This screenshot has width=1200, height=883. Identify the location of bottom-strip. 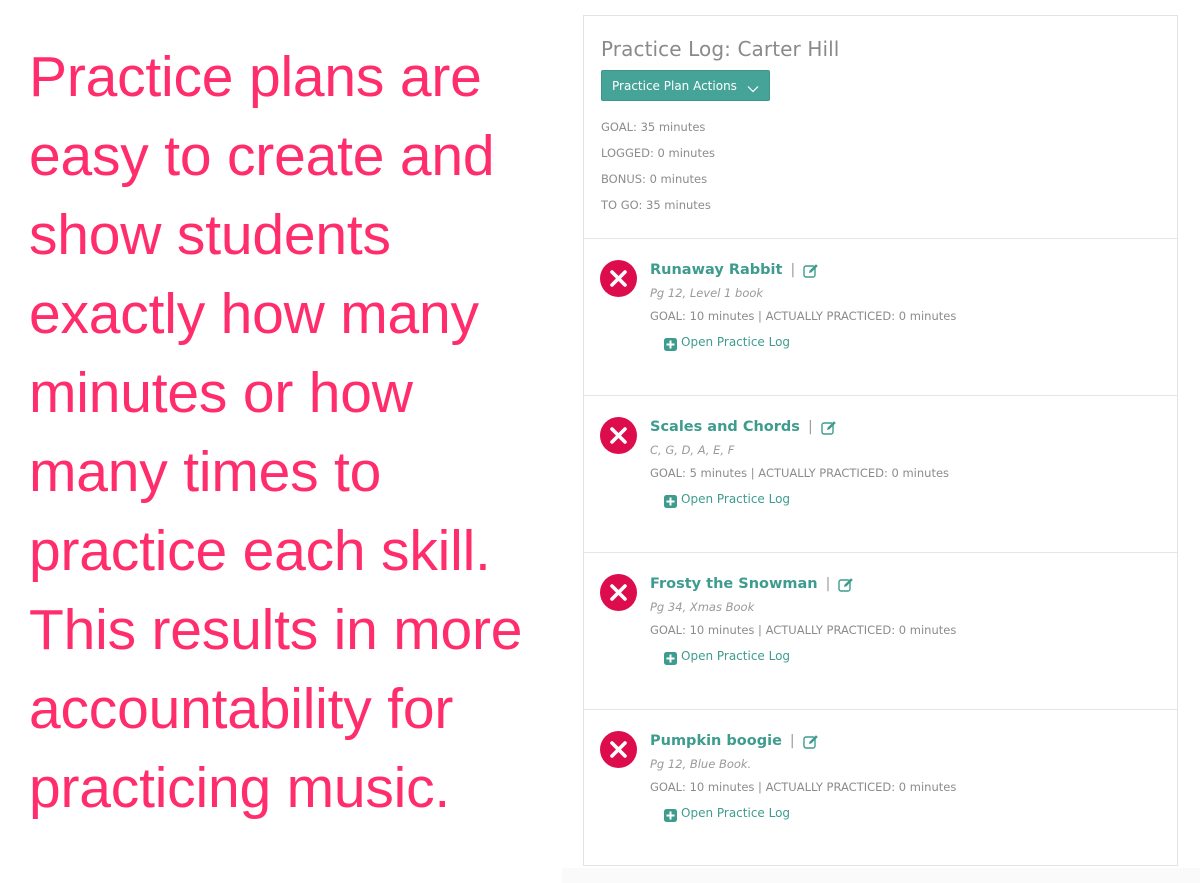
(881, 875).